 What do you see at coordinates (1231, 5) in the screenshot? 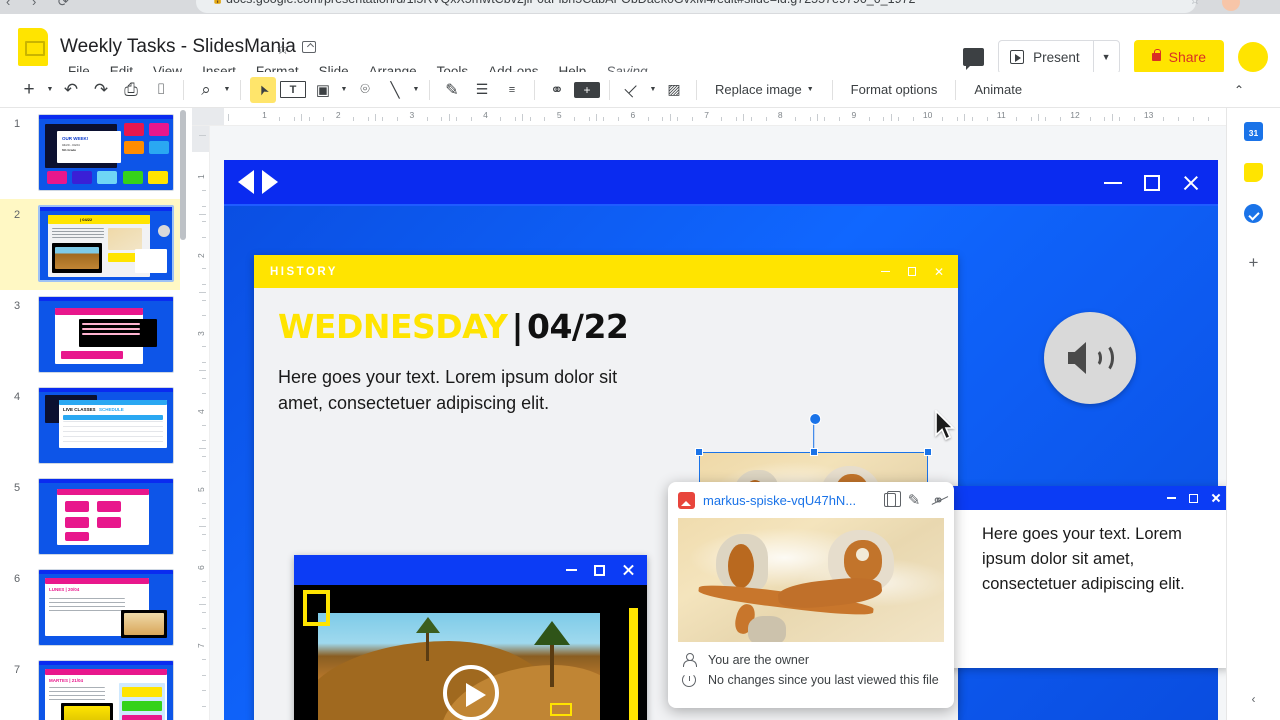
I see `browser-profile-avatar` at bounding box center [1231, 5].